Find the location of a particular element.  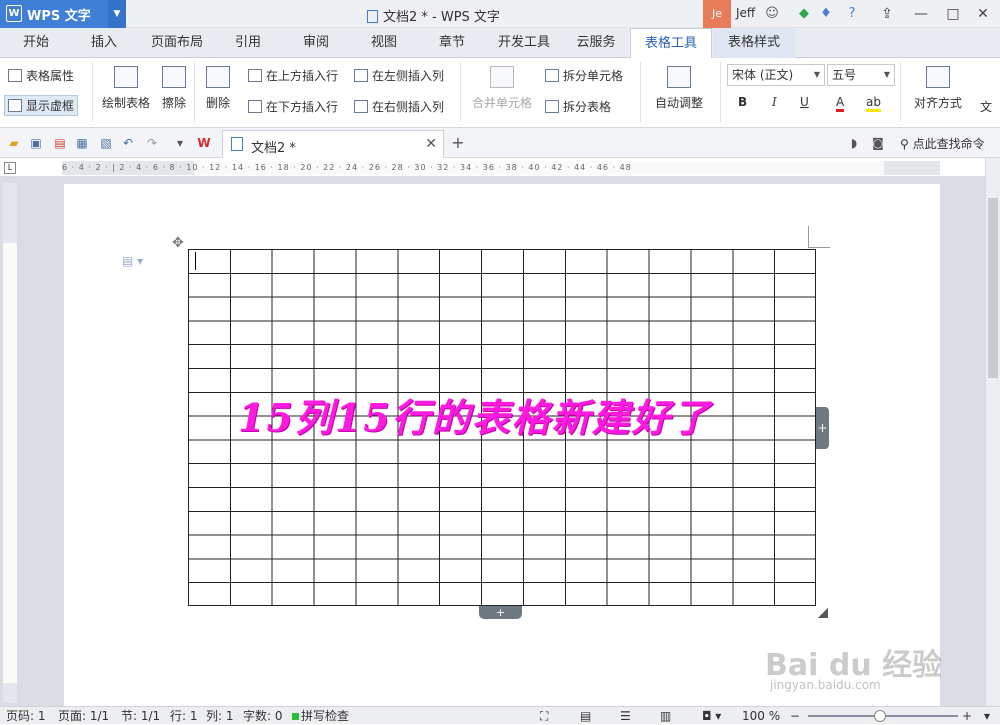

open-icon: ▰ is located at coordinates (14, 143).